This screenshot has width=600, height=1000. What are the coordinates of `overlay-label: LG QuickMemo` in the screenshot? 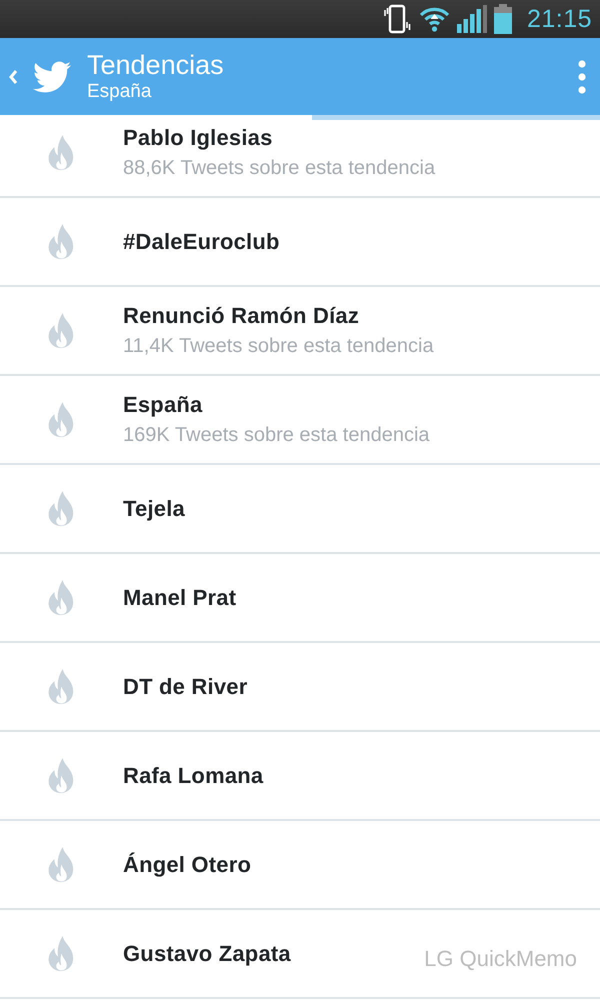 It's located at (500, 959).